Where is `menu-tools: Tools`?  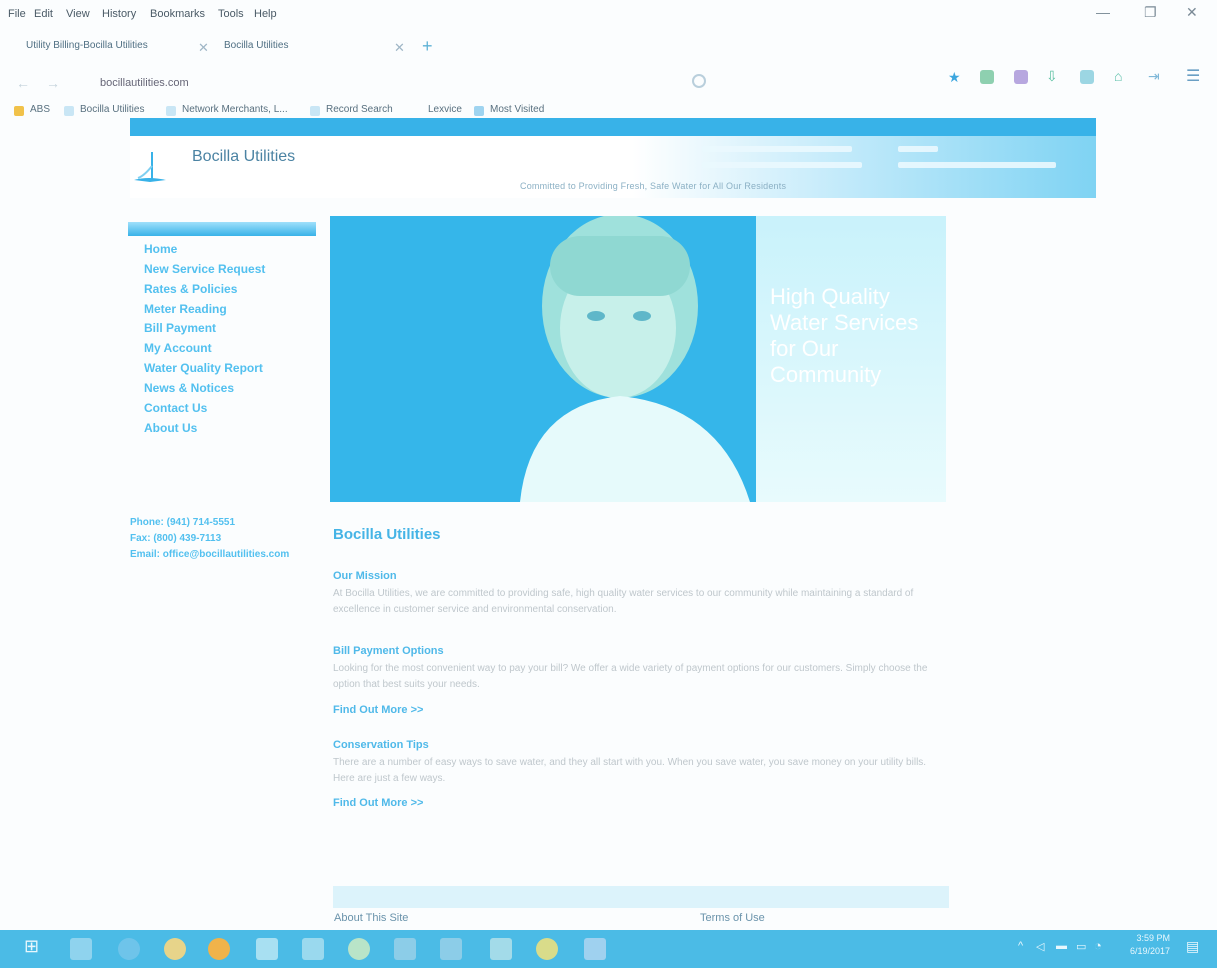 menu-tools: Tools is located at coordinates (231, 14).